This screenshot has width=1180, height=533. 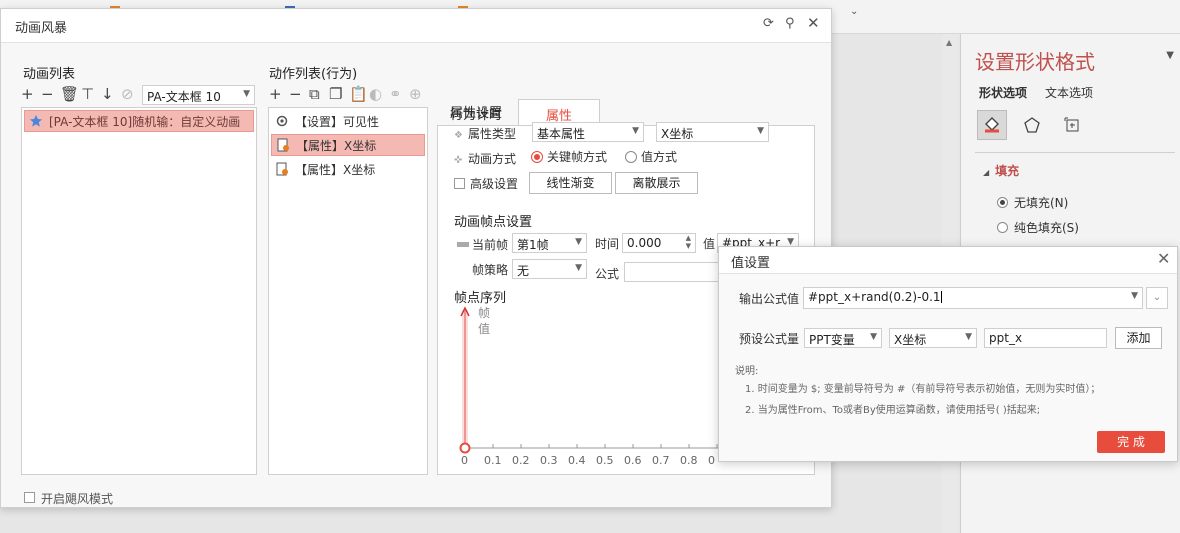 What do you see at coordinates (313, 74) in the screenshot?
I see `action-list-label: 动作列表(行为)` at bounding box center [313, 74].